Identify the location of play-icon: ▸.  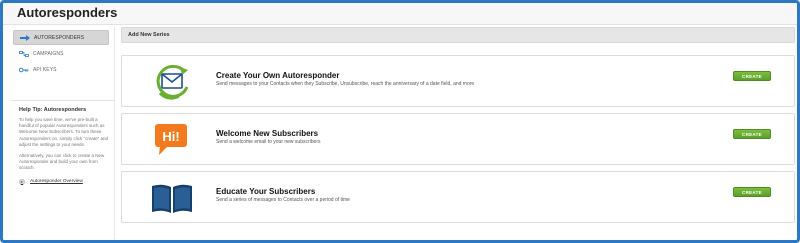
(22, 181).